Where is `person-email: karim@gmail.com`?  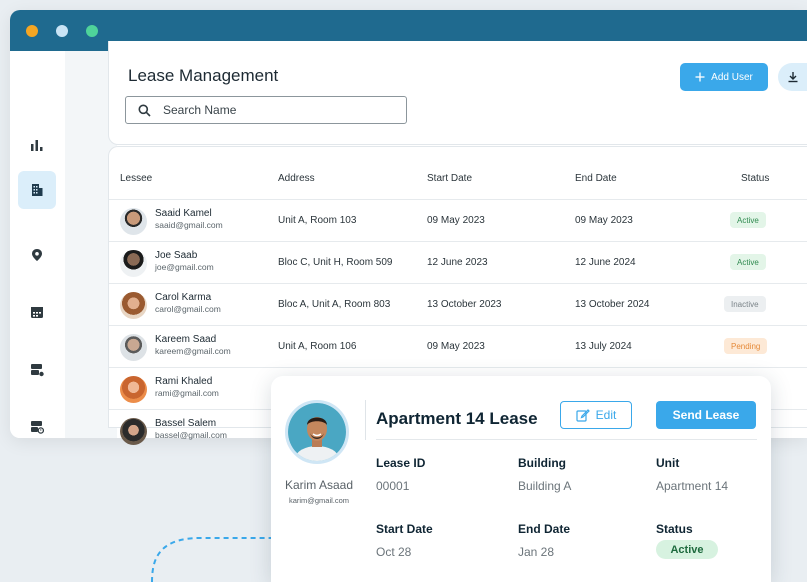
person-email: karim@gmail.com is located at coordinates (319, 500).